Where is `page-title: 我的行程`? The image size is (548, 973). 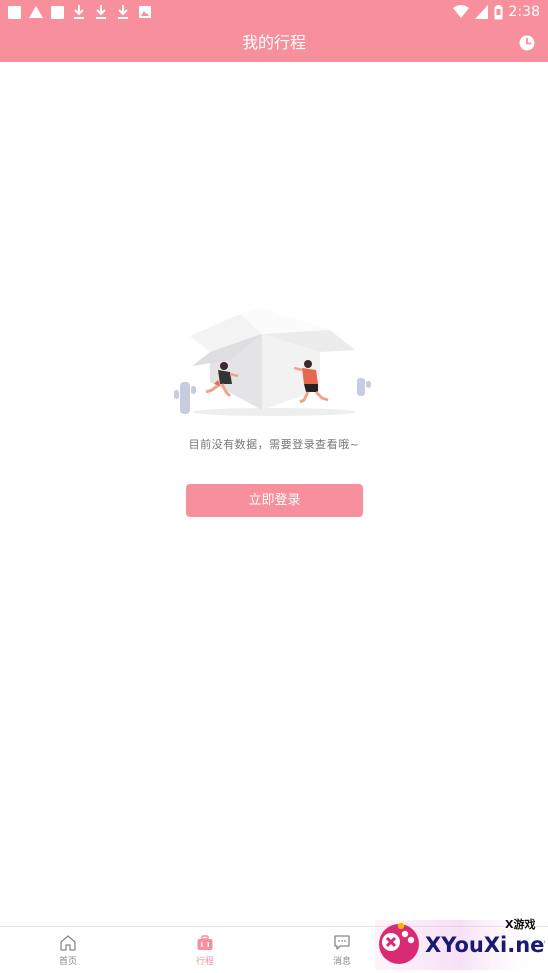 page-title: 我的行程 is located at coordinates (273, 42).